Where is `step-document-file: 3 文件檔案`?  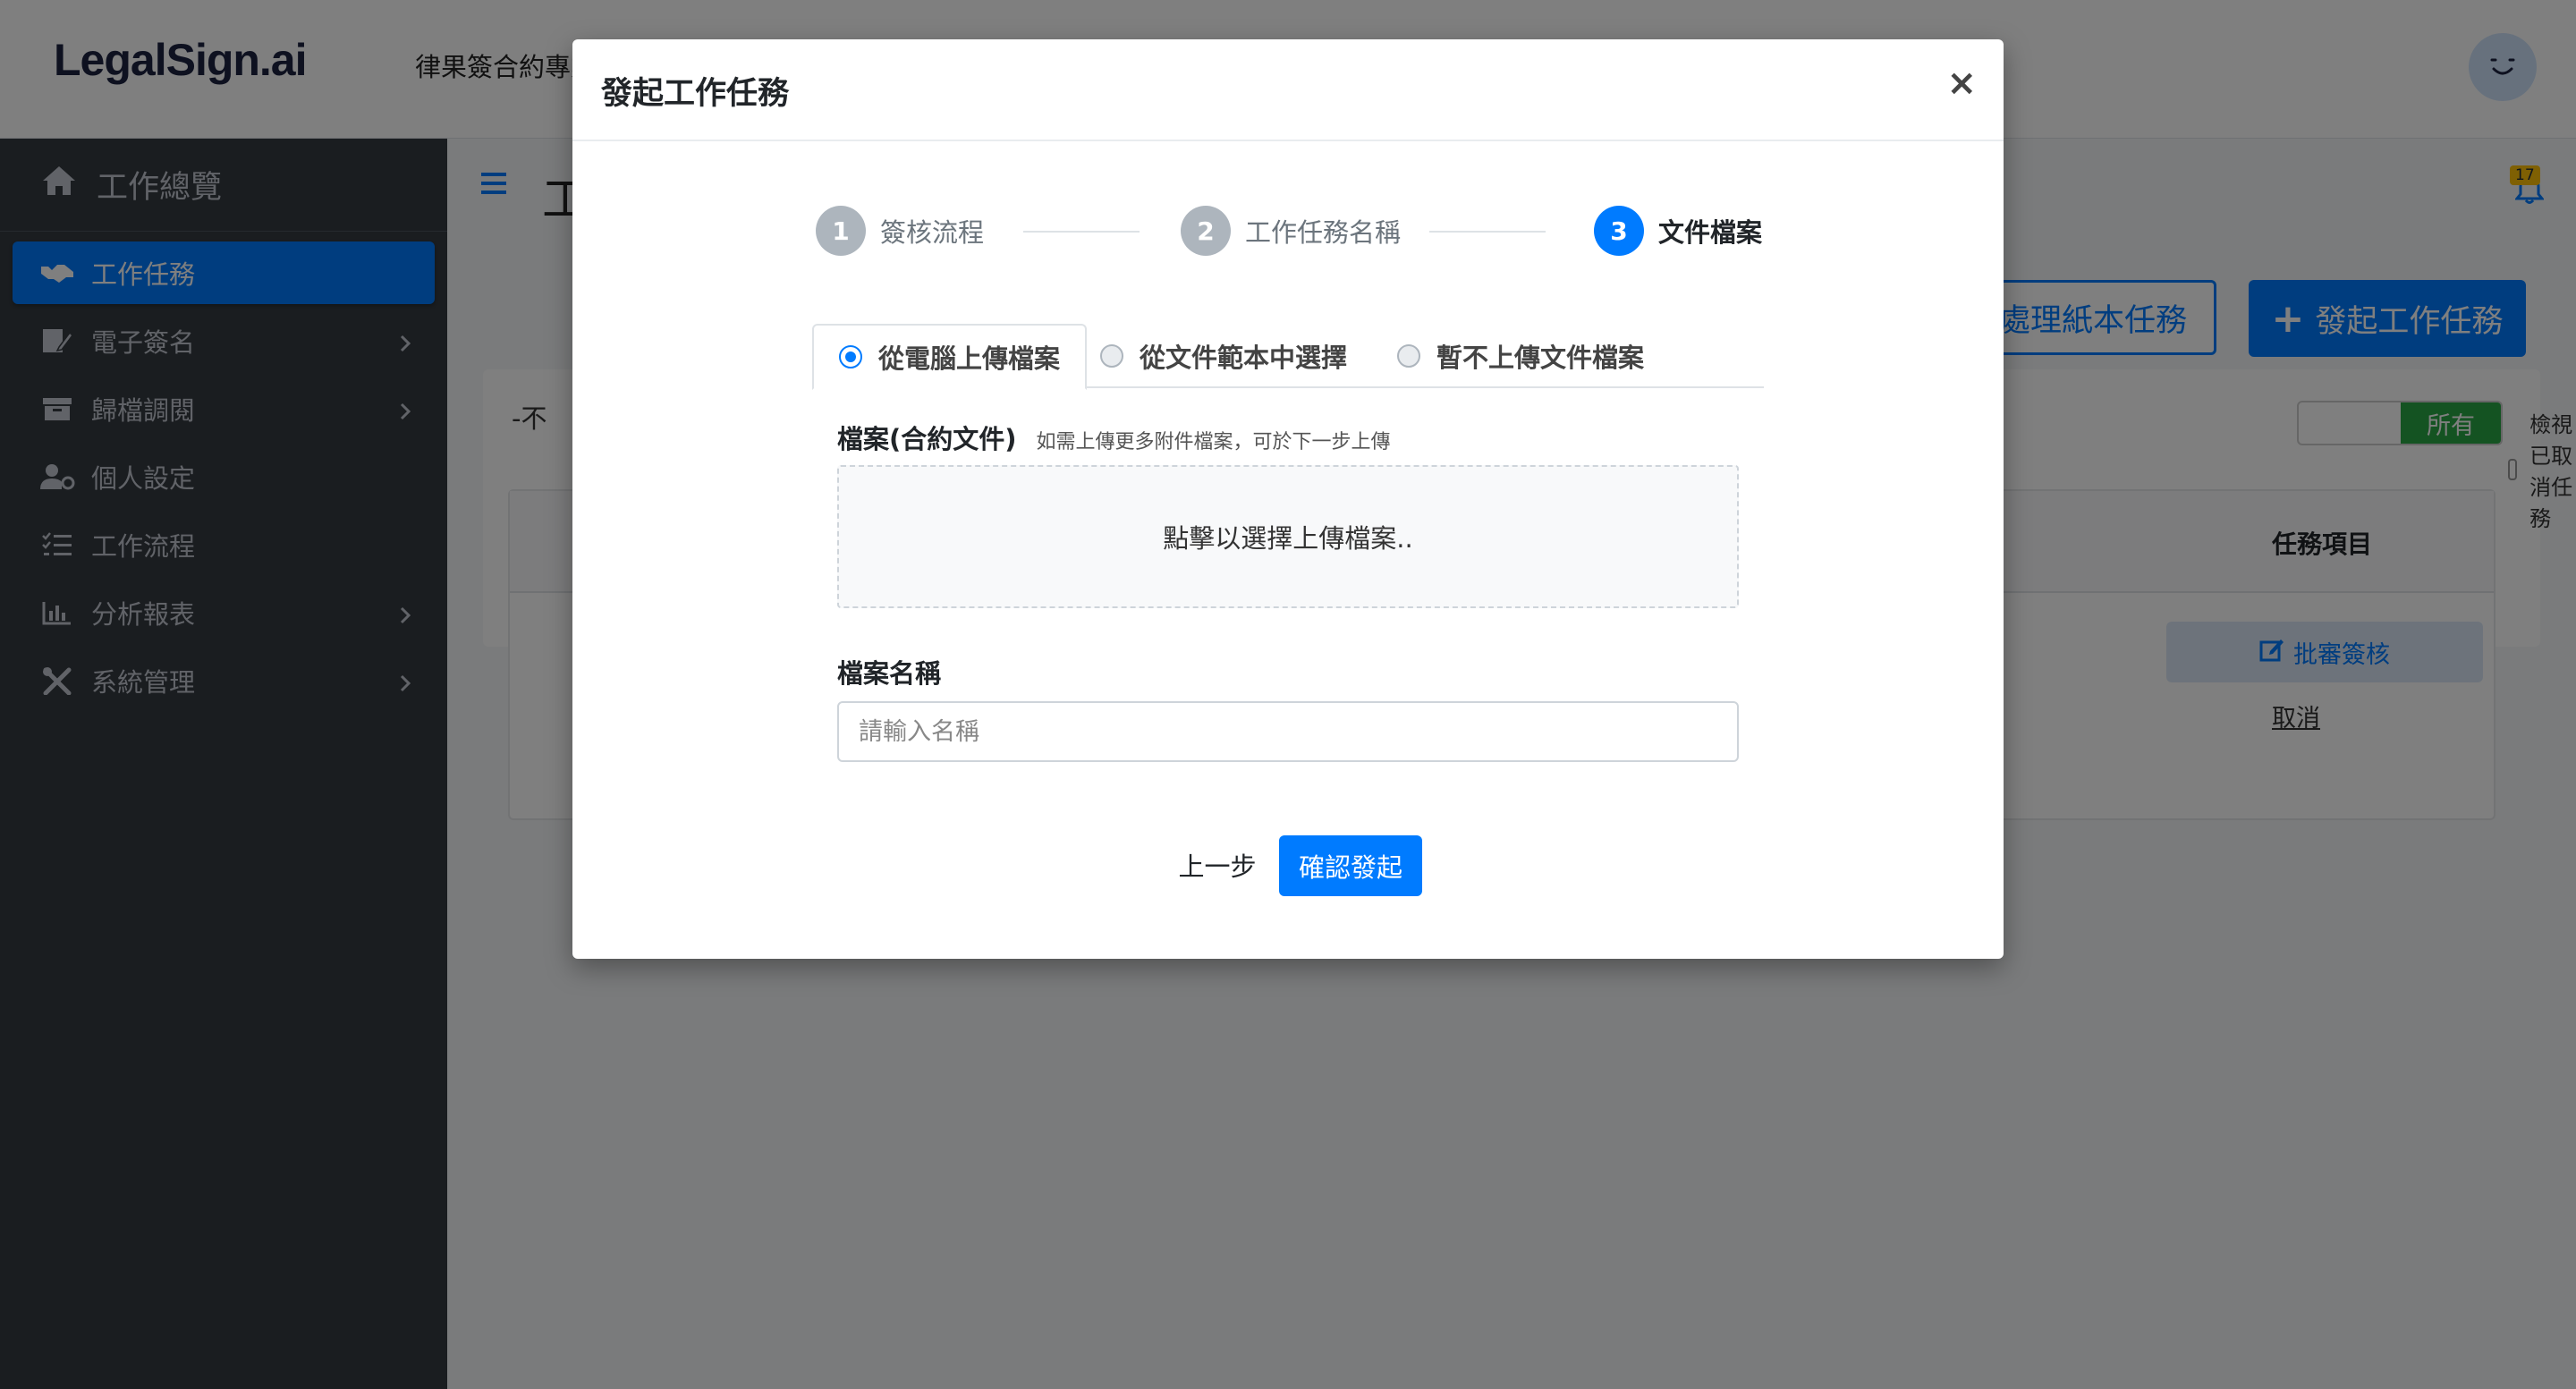 step-document-file: 3 文件檔案 is located at coordinates (1678, 231).